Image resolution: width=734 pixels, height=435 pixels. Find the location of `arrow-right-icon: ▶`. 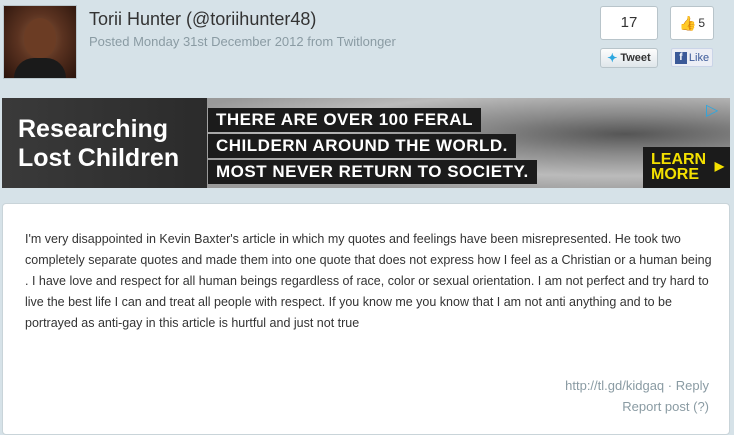

arrow-right-icon: ▶ is located at coordinates (719, 166).